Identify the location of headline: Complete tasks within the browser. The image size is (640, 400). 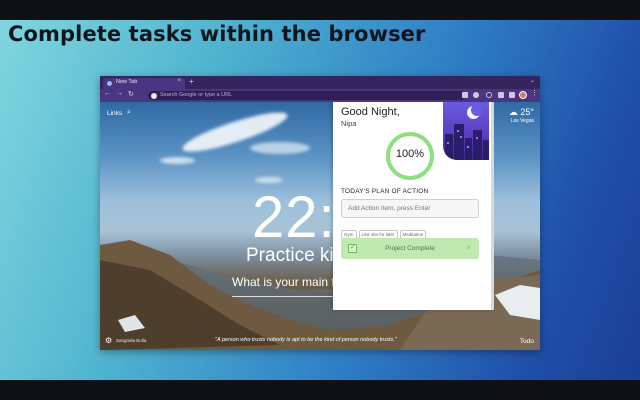
(217, 34).